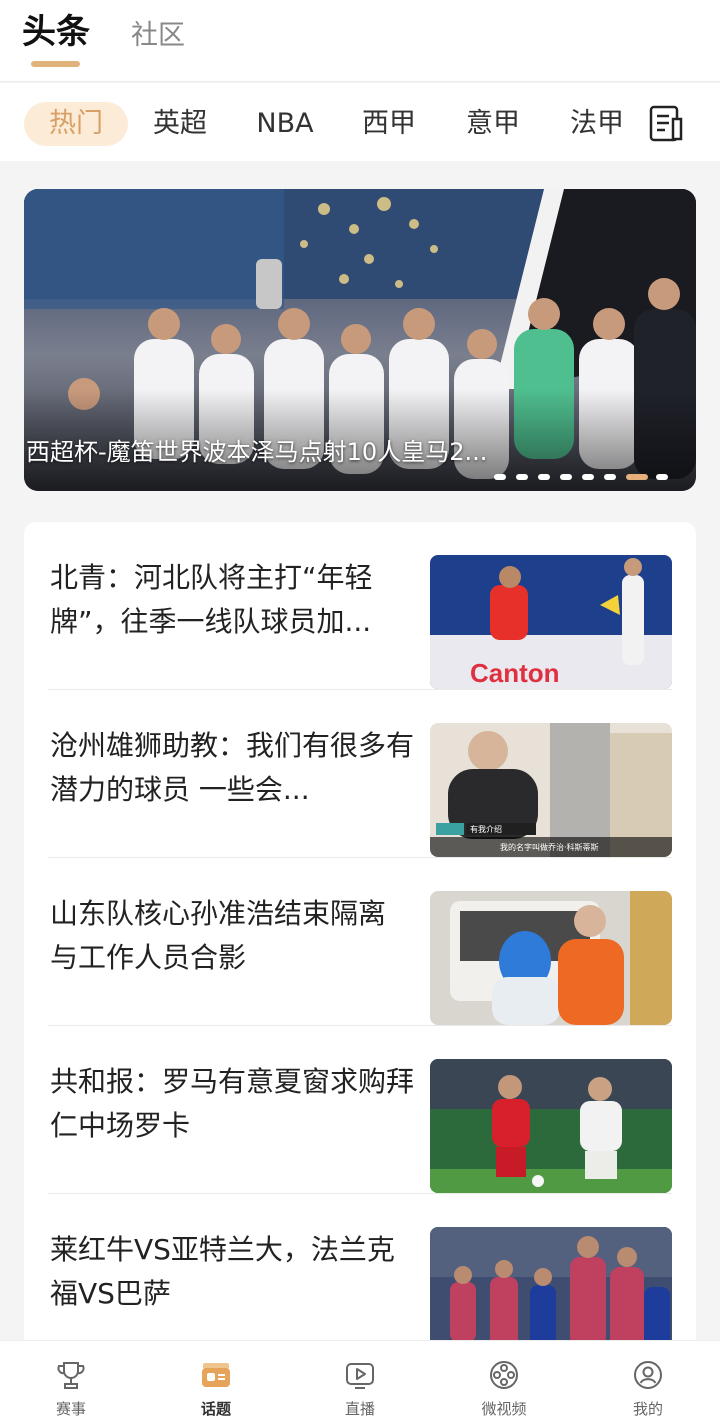  I want to click on trophy-icon, so click(71, 1375).